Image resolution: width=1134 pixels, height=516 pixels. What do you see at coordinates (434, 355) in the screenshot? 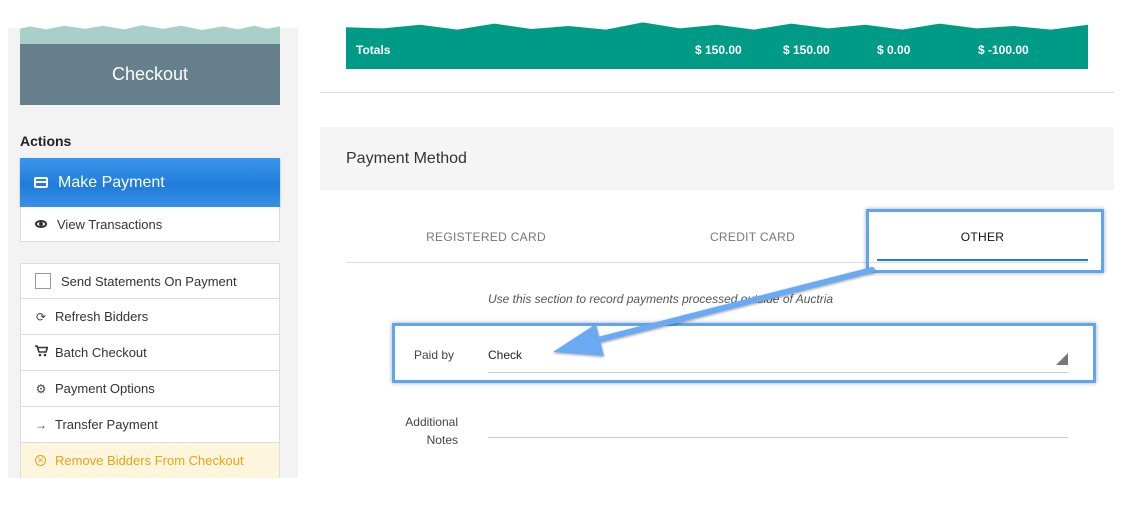
I see `paid-by-label: Paid by` at bounding box center [434, 355].